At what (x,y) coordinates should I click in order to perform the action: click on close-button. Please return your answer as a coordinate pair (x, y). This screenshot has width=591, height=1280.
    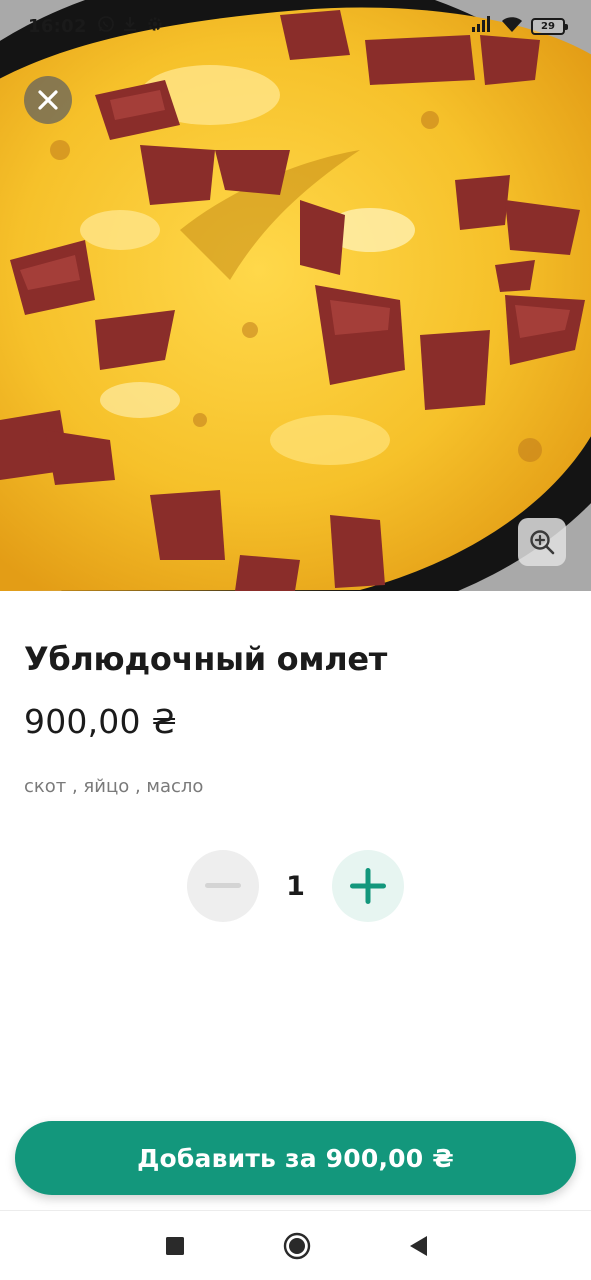
    Looking at the image, I should click on (48, 100).